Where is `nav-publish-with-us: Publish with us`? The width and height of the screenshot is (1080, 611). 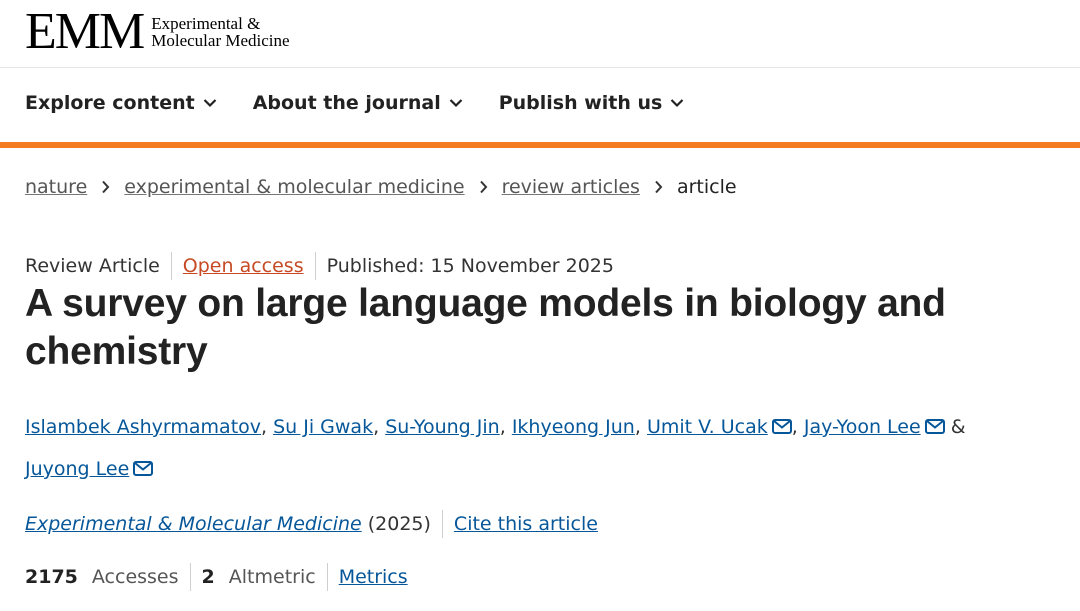
nav-publish-with-us: Publish with us is located at coordinates (592, 103).